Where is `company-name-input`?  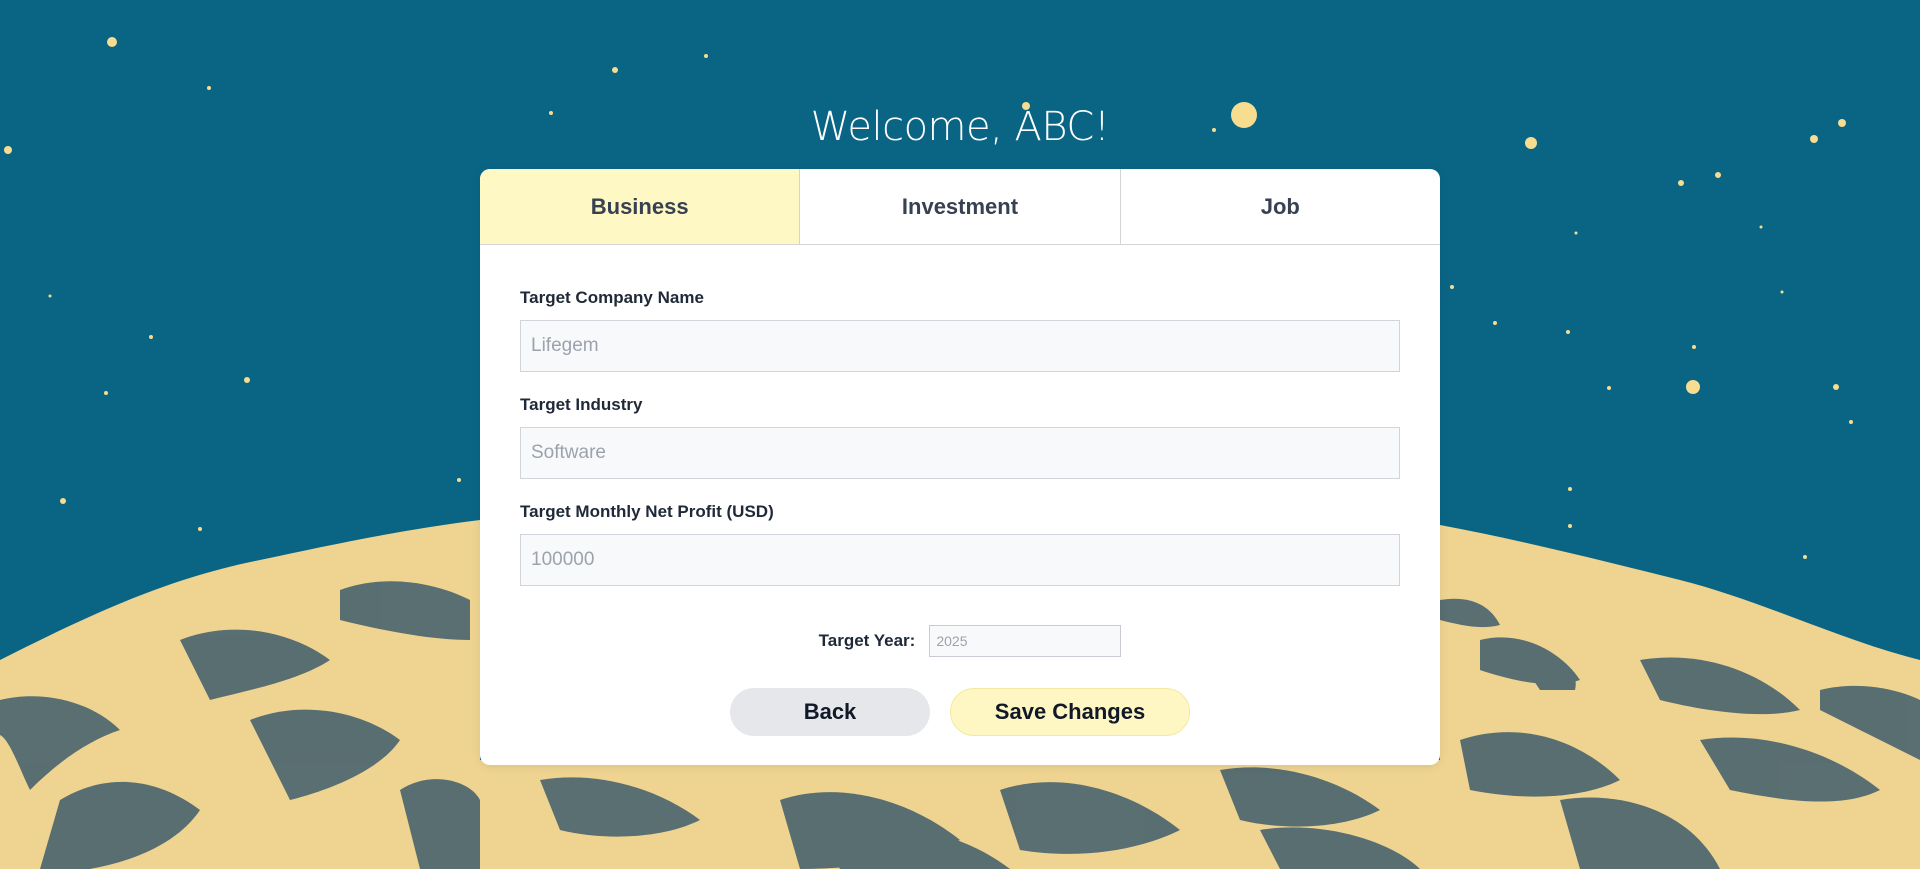 company-name-input is located at coordinates (960, 346).